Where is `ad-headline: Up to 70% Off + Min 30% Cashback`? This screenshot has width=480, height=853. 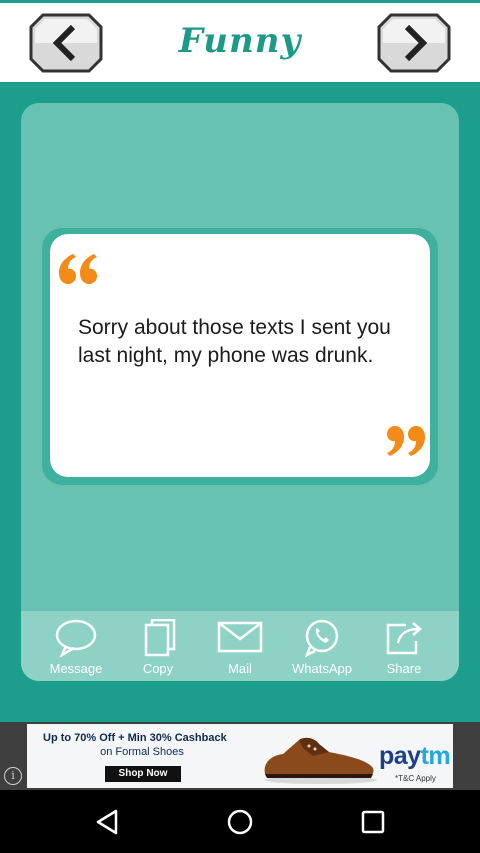 ad-headline: Up to 70% Off + Min 30% Cashback is located at coordinates (135, 738).